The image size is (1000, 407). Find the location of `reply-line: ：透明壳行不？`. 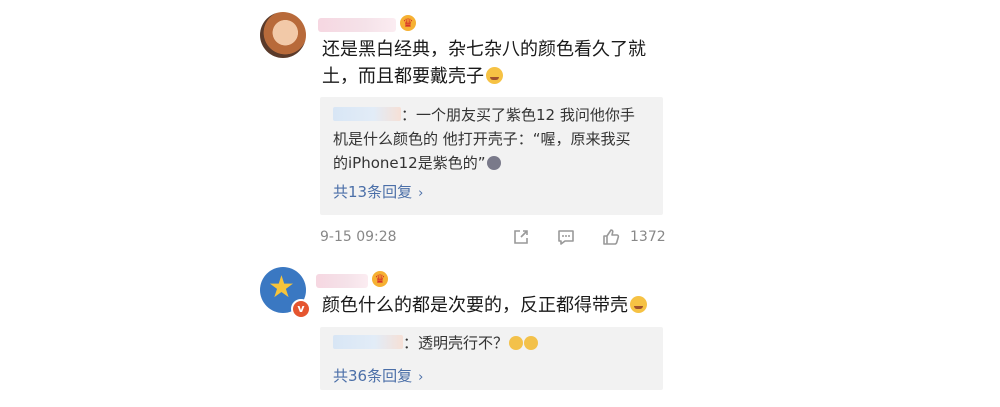

reply-line: ：透明壳行不？ is located at coordinates (493, 343).